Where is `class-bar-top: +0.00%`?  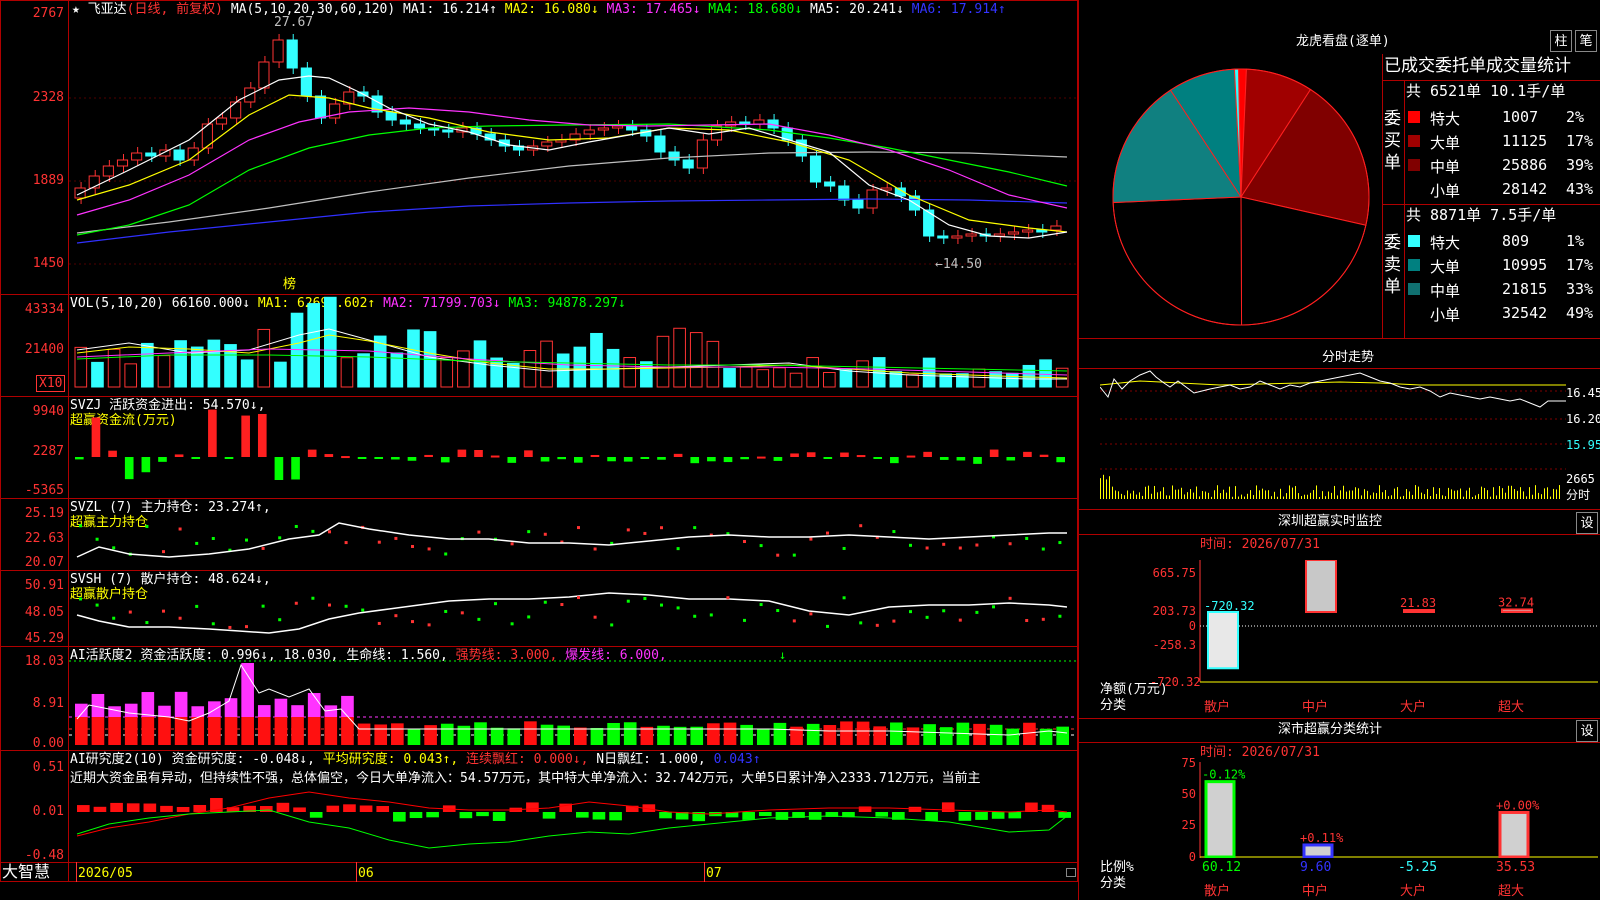
class-bar-top: +0.00% is located at coordinates (1518, 805).